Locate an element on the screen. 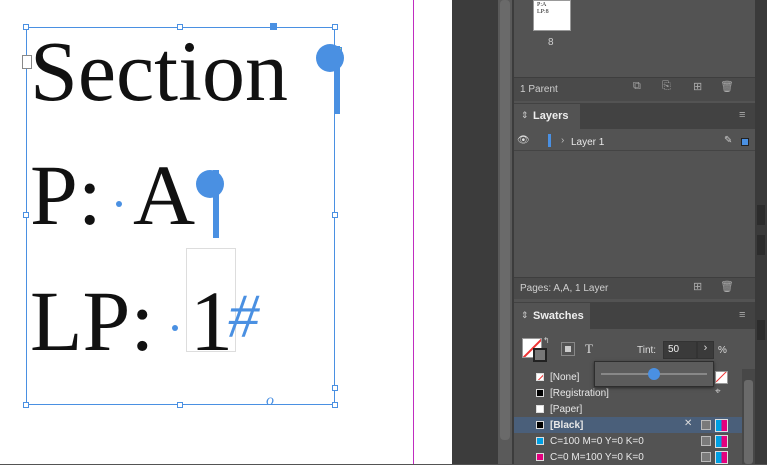 The image size is (767, 465). move-pages-icon: ⎘ is located at coordinates (666, 86).